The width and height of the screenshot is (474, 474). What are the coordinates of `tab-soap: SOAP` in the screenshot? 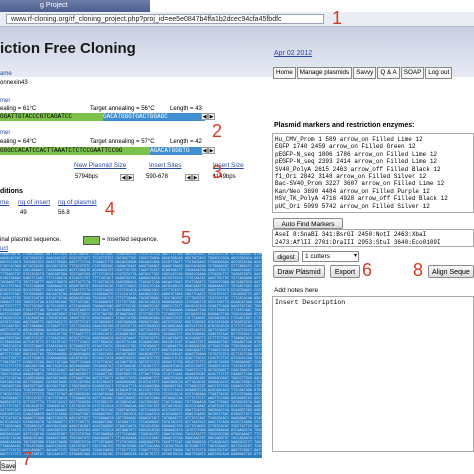 It's located at (412, 73).